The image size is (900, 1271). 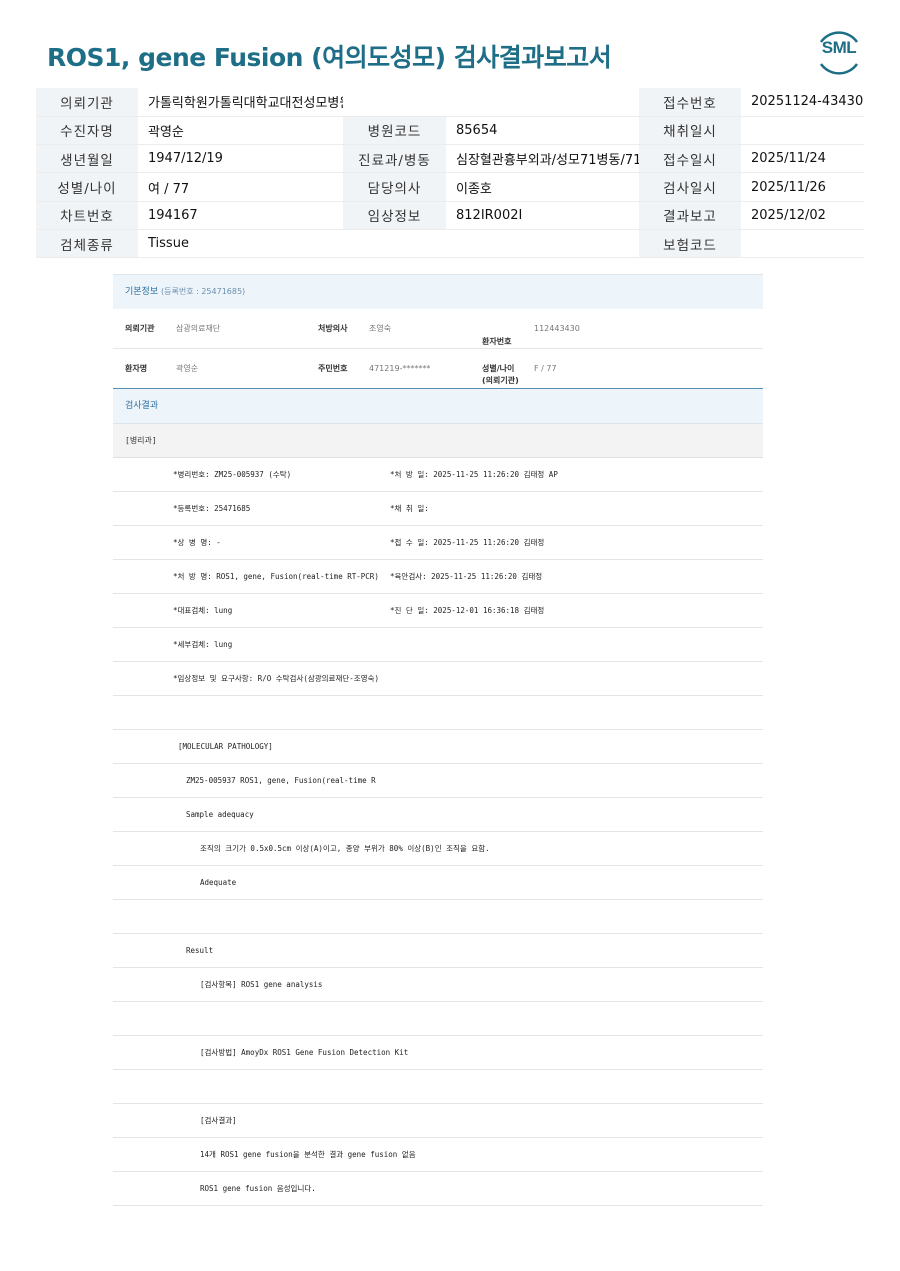 I want to click on header-label: 보험코드, so click(x=690, y=244).